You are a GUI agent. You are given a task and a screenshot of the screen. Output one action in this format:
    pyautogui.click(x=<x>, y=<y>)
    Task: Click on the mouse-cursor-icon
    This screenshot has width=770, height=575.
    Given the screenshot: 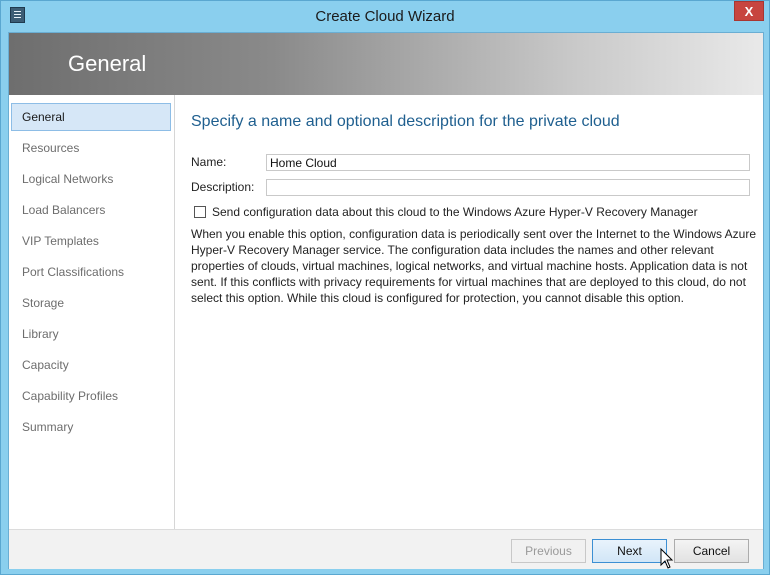 What is the action you would take?
    pyautogui.click(x=667, y=558)
    